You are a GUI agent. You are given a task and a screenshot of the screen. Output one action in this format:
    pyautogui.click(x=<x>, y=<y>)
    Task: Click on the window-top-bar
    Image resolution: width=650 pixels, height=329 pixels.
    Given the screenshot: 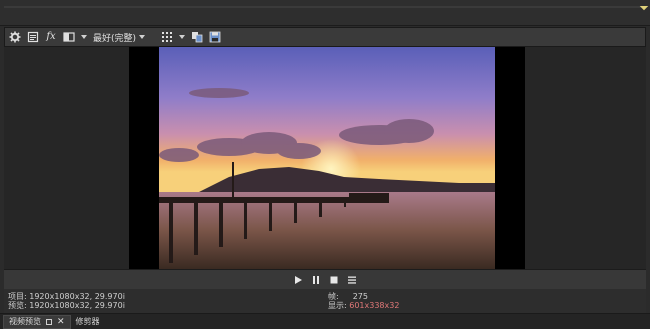 What is the action you would take?
    pyautogui.click(x=325, y=13)
    